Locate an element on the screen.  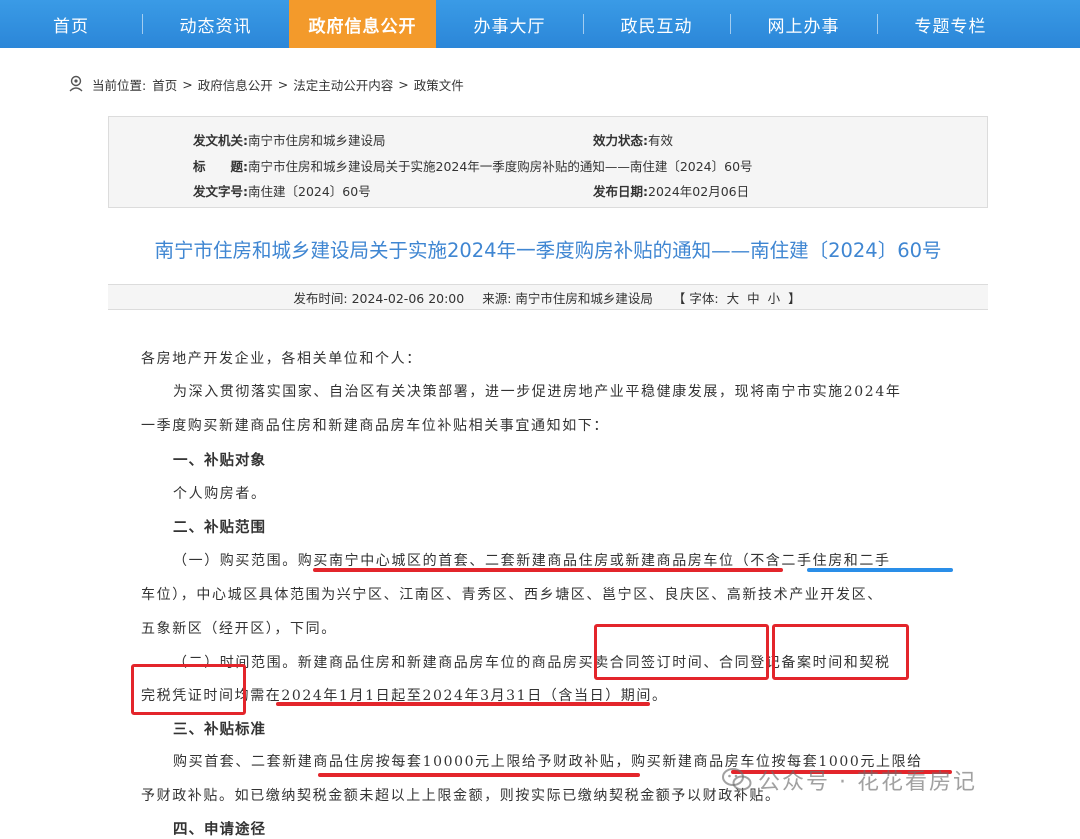
watermark: 公众号 · 花花看房记 is located at coordinates (849, 780).